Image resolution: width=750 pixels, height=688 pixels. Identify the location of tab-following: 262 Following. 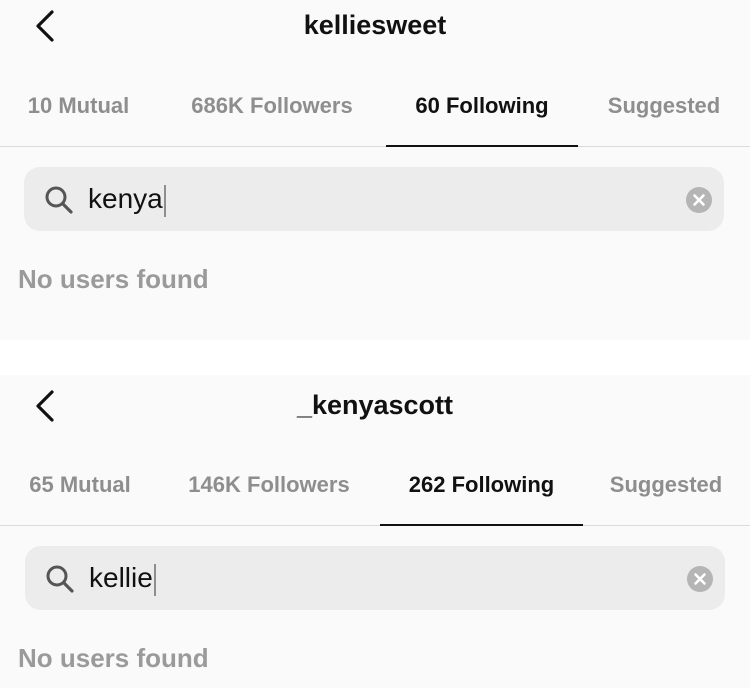
(481, 492).